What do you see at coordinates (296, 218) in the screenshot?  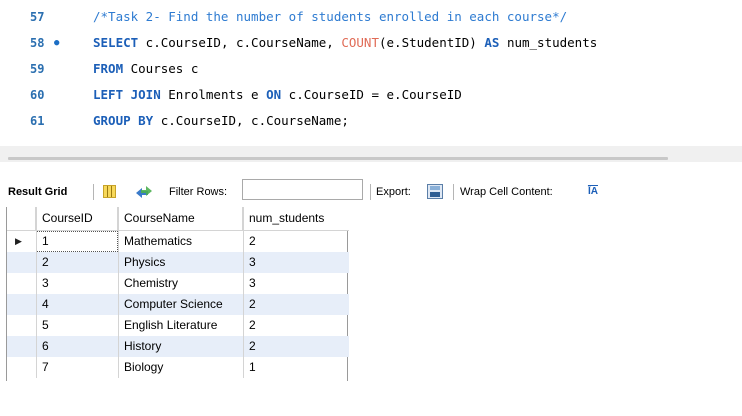 I see `column-header: num_students` at bounding box center [296, 218].